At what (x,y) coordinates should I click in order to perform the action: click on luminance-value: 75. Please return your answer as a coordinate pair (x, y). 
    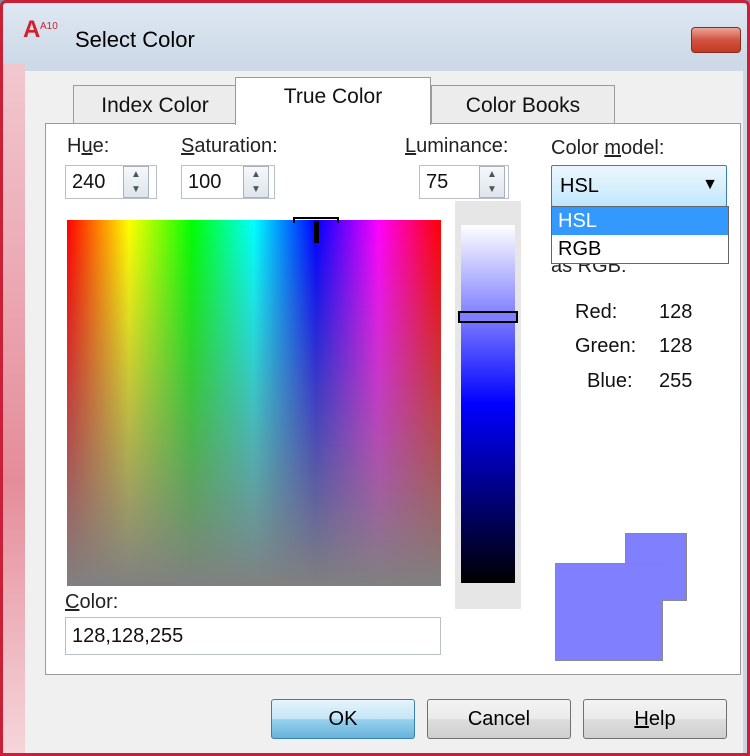
    Looking at the image, I should click on (437, 181).